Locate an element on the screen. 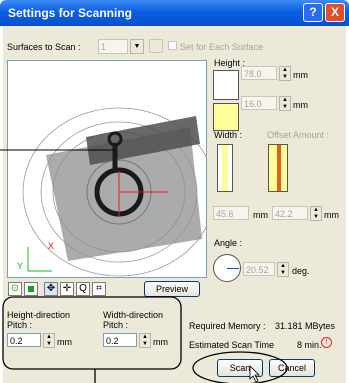 Image resolution: width=349 pixels, height=383 pixels. mouse-cursor-icon is located at coordinates (254, 374).